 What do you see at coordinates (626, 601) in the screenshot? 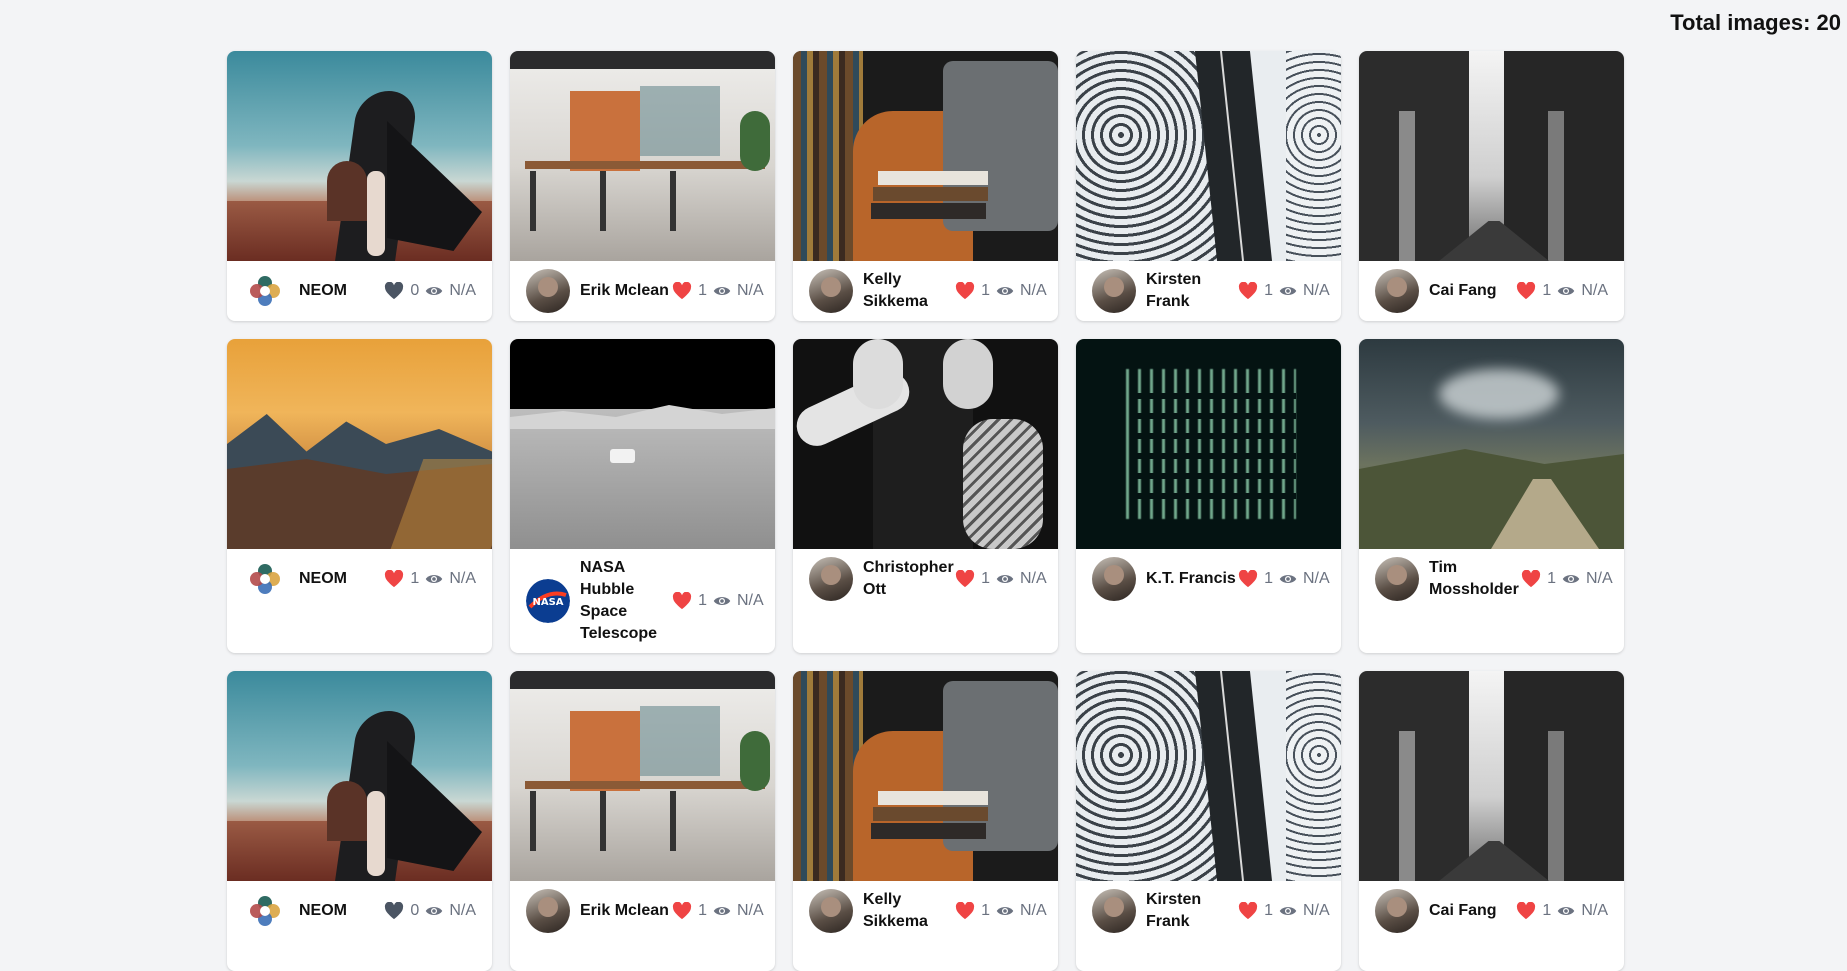
I see `author-name: NASA Hubble Space Telescope` at bounding box center [626, 601].